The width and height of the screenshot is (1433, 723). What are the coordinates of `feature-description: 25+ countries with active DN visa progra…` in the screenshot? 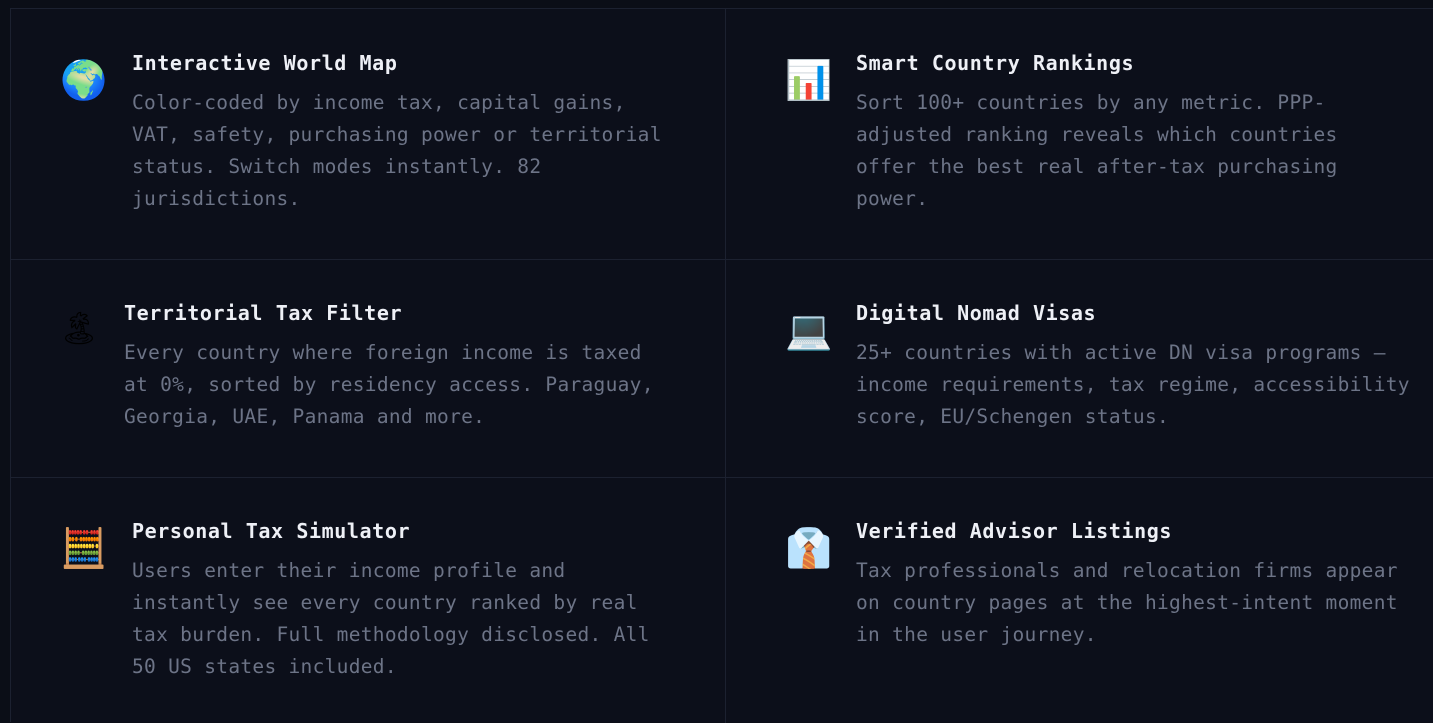 It's located at (1133, 384).